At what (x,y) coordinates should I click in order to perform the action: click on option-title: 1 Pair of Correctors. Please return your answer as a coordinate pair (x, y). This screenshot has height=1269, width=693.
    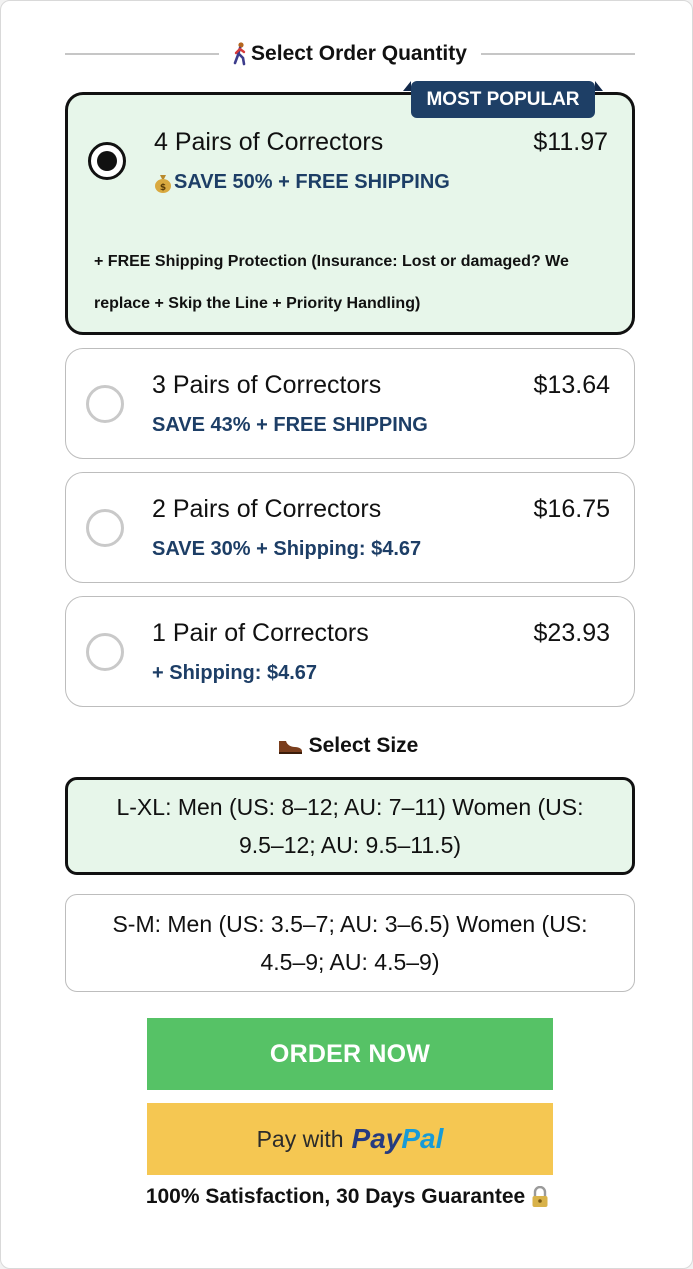
    Looking at the image, I should click on (260, 633).